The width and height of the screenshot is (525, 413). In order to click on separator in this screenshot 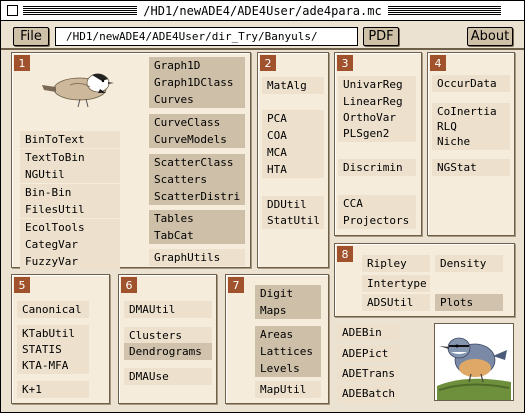, I will do `click(262, 49)`.